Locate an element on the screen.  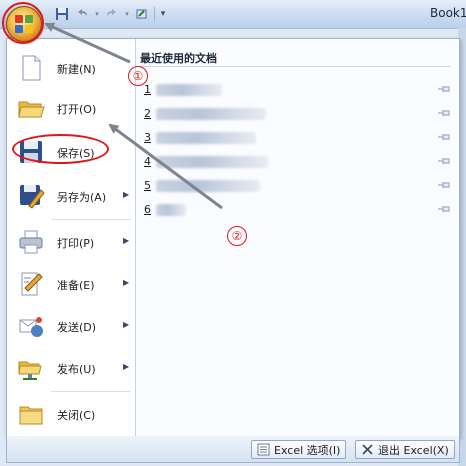
recent-item-number: 5 is located at coordinates (147, 185).